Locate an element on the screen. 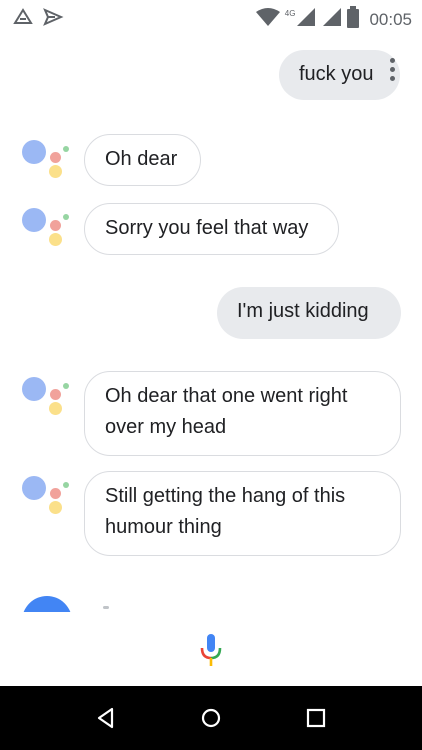  mic-icon is located at coordinates (211, 652).